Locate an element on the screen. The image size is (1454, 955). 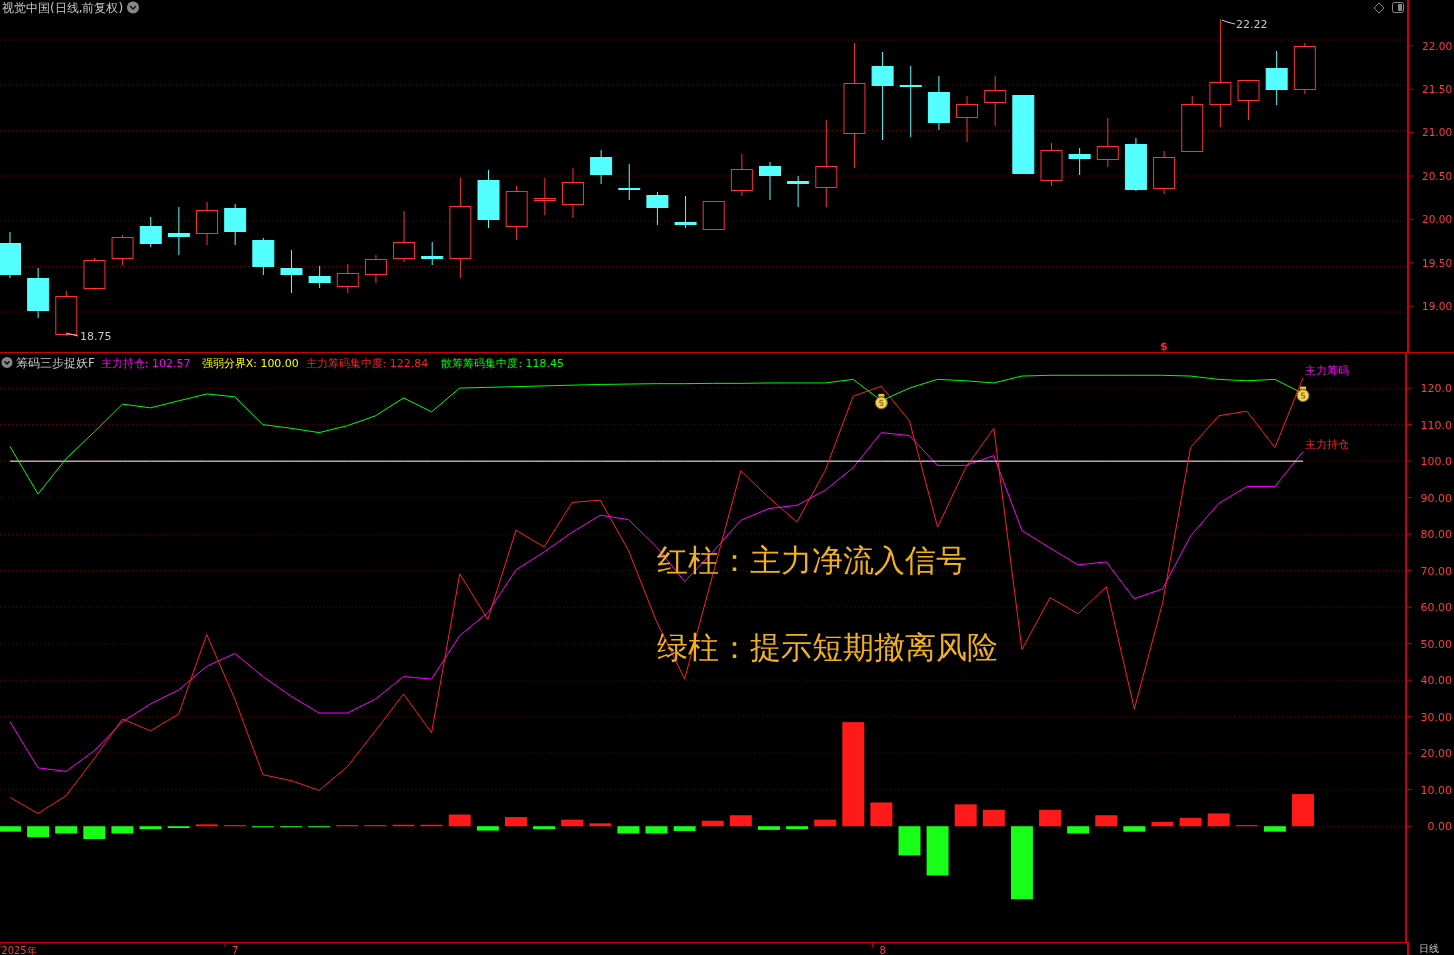
axis-label: 19.00 is located at coordinates (1437, 306).